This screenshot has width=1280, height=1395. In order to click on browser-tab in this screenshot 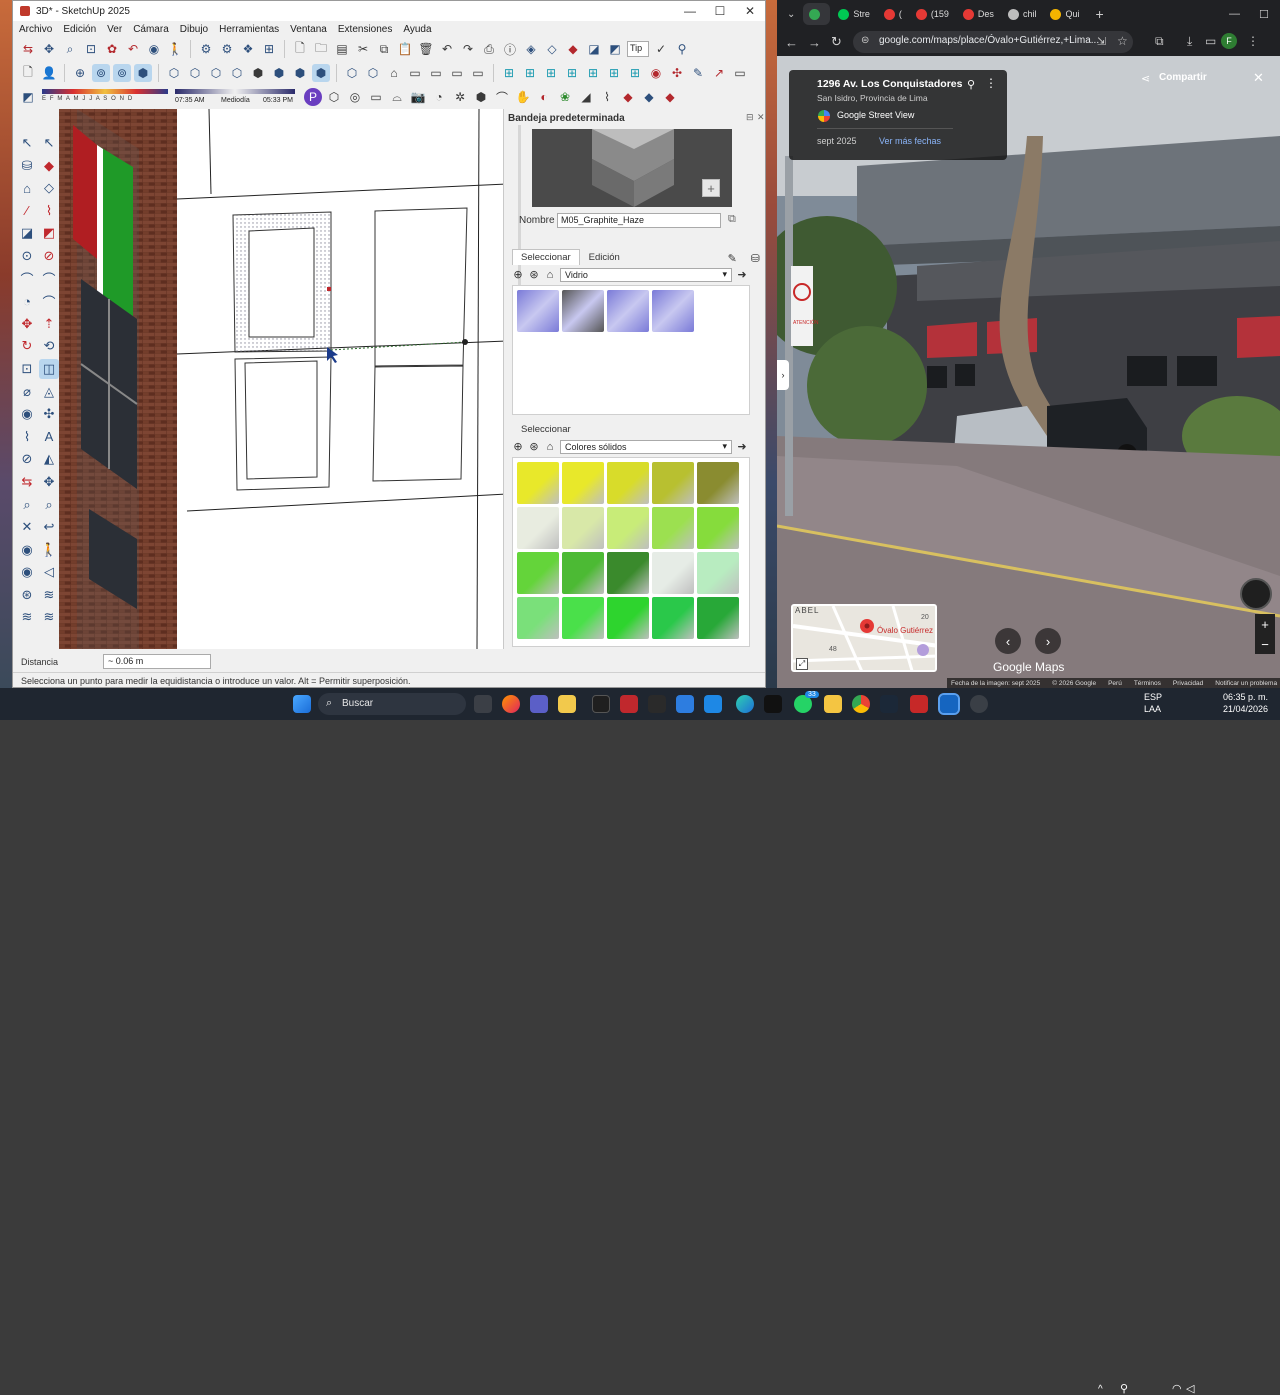, I will do `click(817, 14)`.